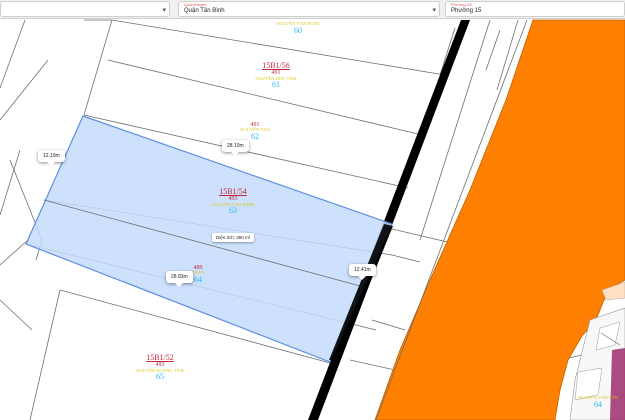  I want to click on parcel-label-nha-60: NGUYỄN VĂN MƯỜI 60, so click(298, 28).